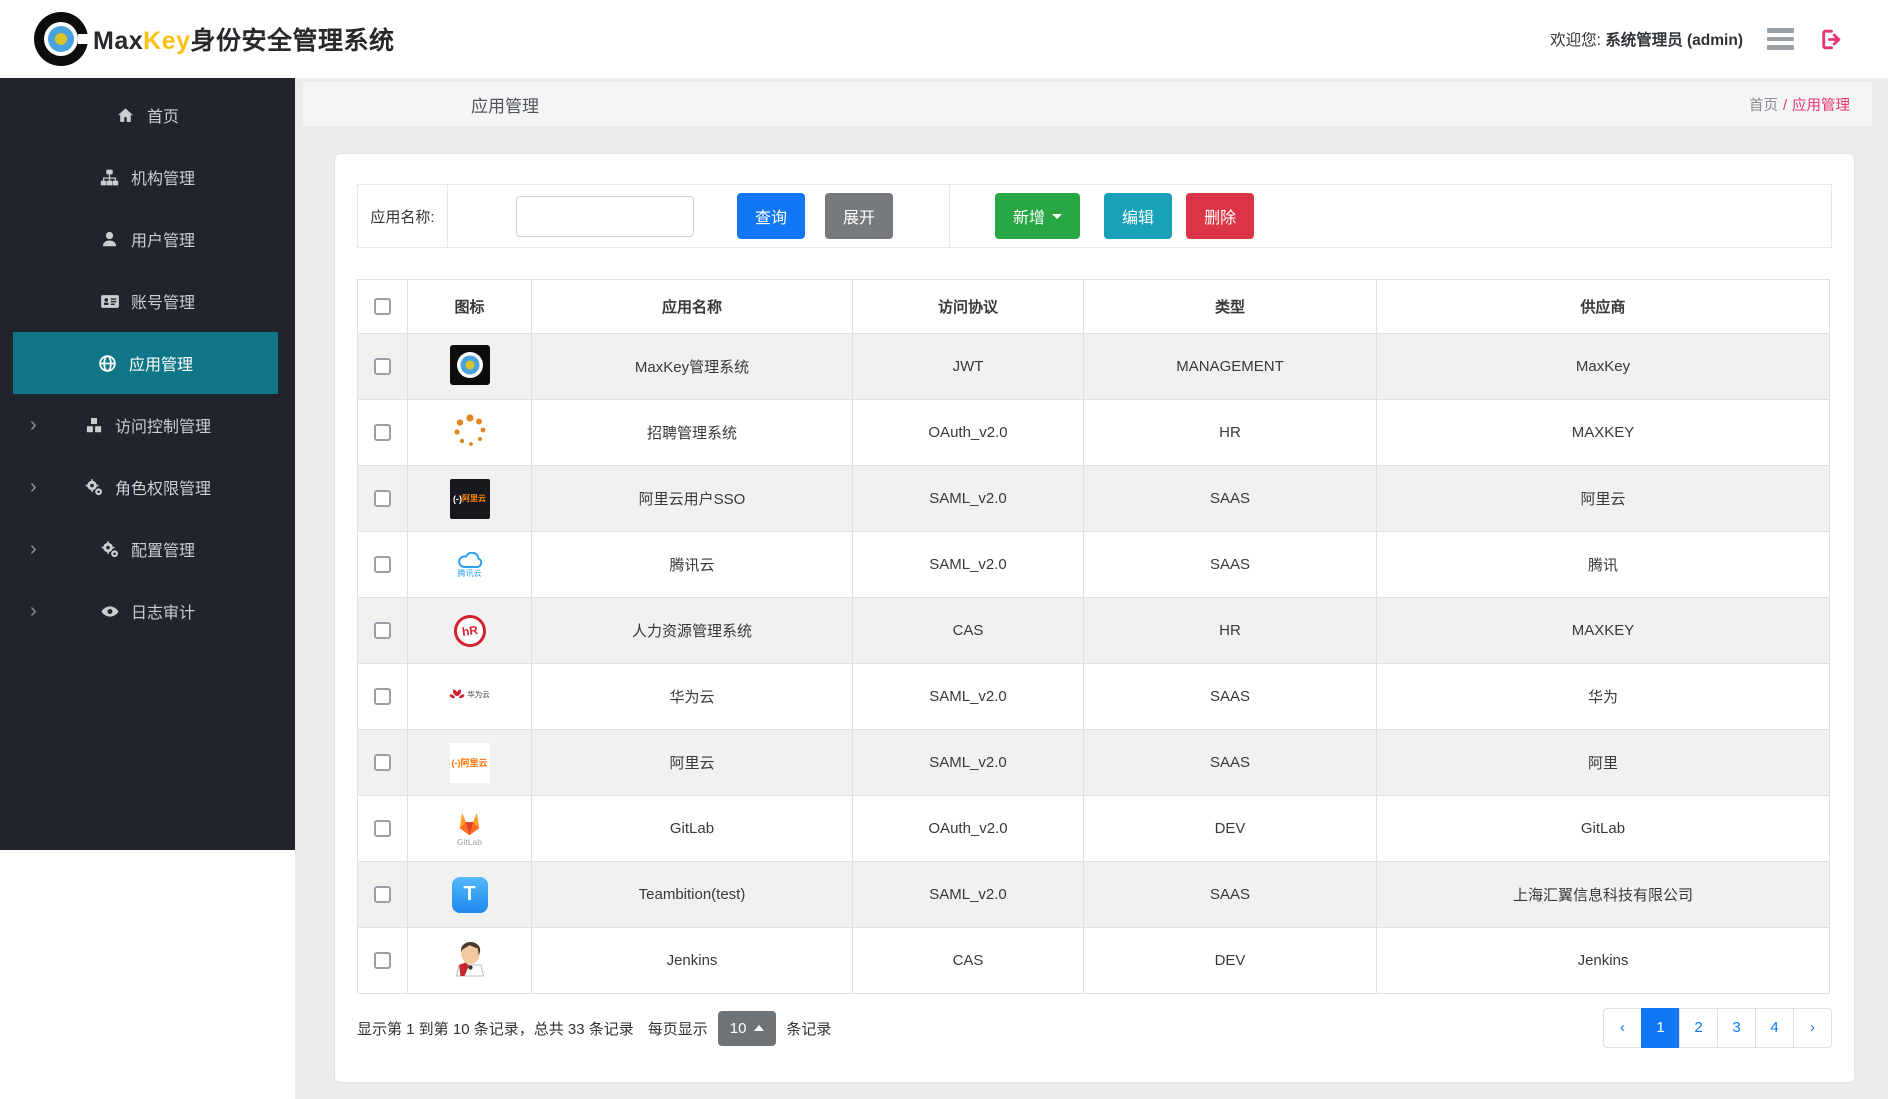 This screenshot has height=1099, width=1888. I want to click on app-name-input, so click(605, 216).